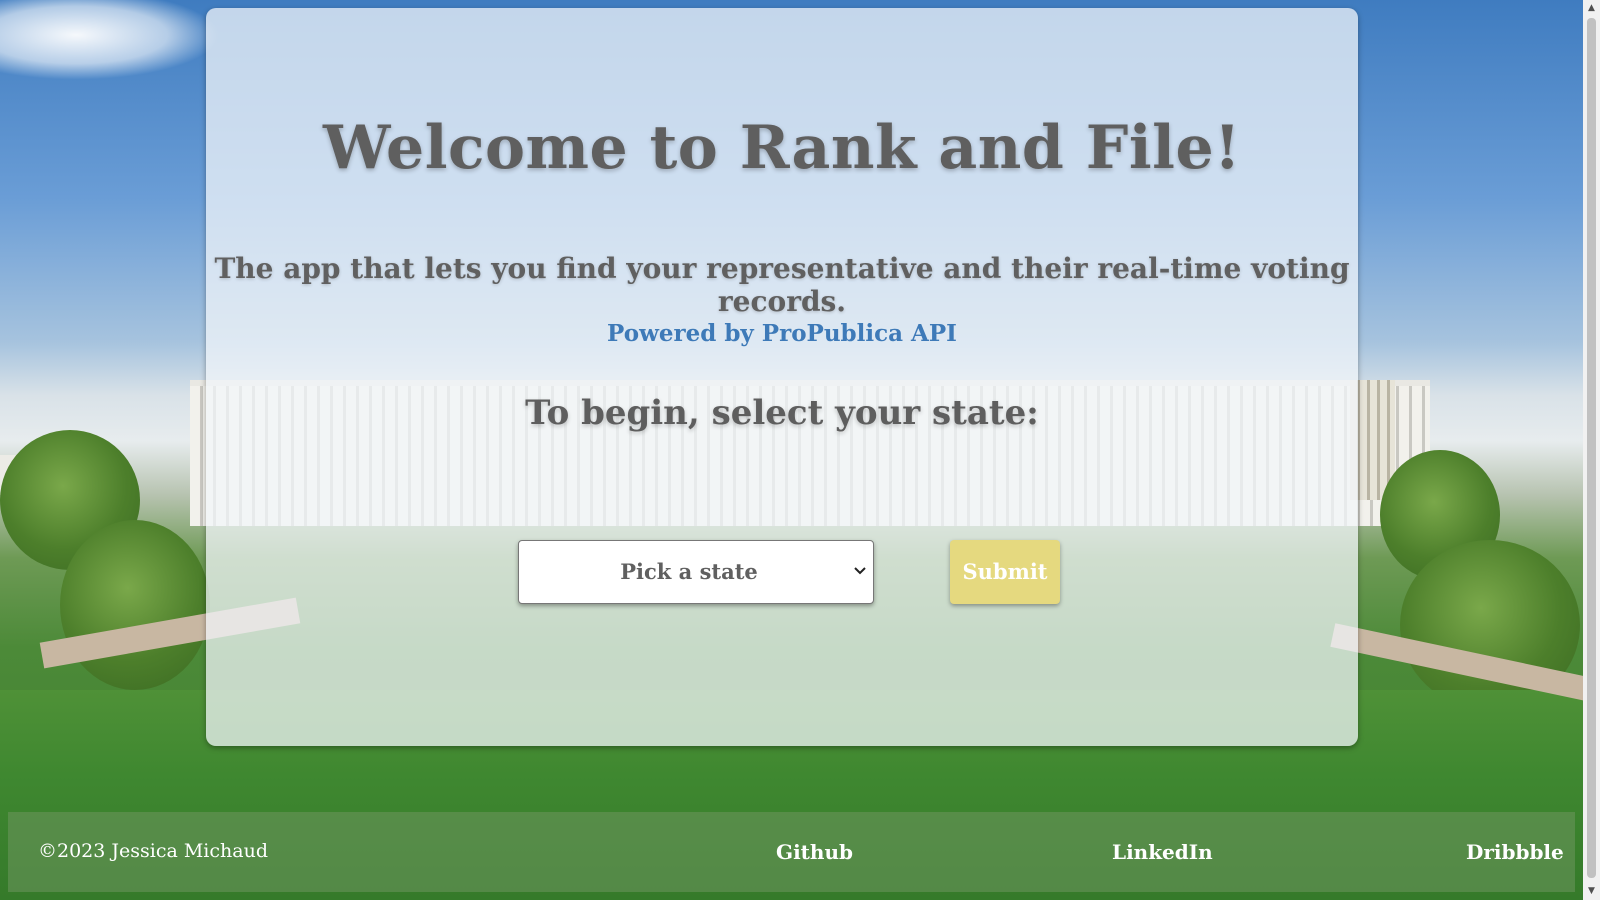 The image size is (1600, 900). Describe the element at coordinates (1005, 572) in the screenshot. I see `submit-button: Submit` at that location.